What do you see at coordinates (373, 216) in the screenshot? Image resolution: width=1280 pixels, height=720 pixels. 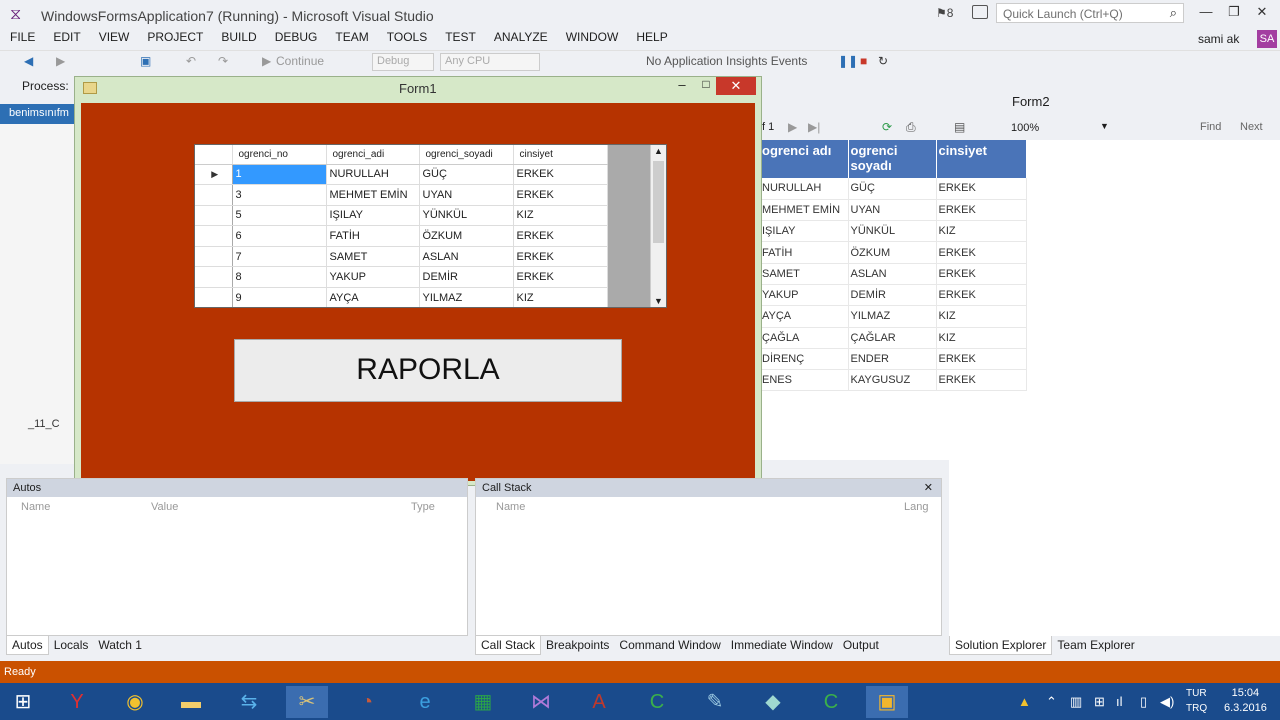 I see `grid-cell: IŞILAY` at bounding box center [373, 216].